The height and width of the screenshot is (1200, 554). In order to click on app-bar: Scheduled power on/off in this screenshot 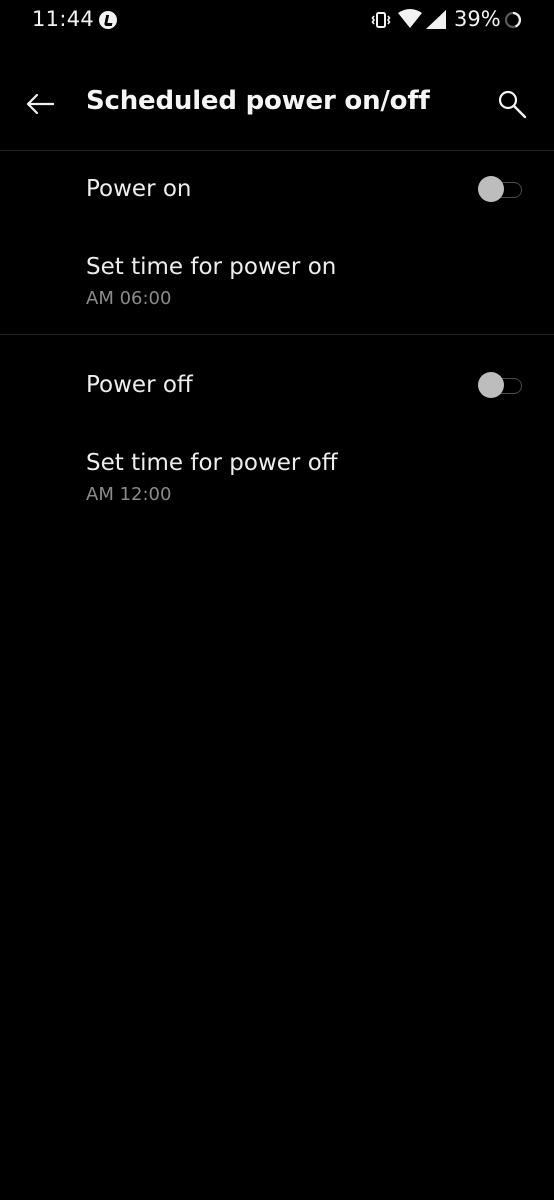, I will do `click(277, 106)`.